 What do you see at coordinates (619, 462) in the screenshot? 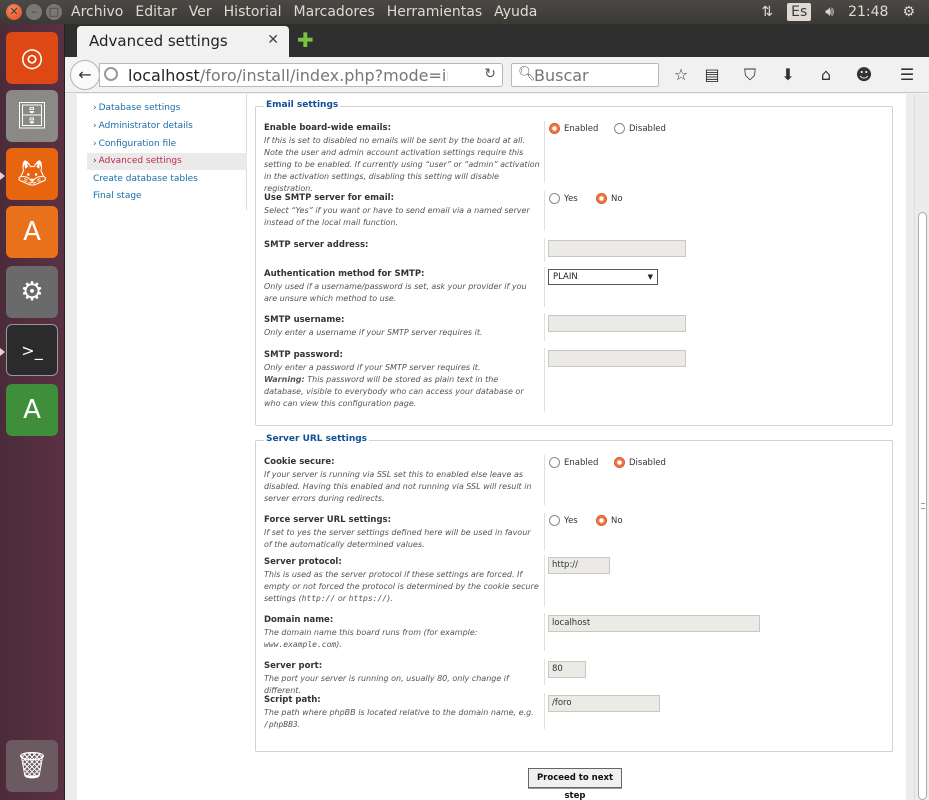
I see `cookie-secure-disabled-radio` at bounding box center [619, 462].